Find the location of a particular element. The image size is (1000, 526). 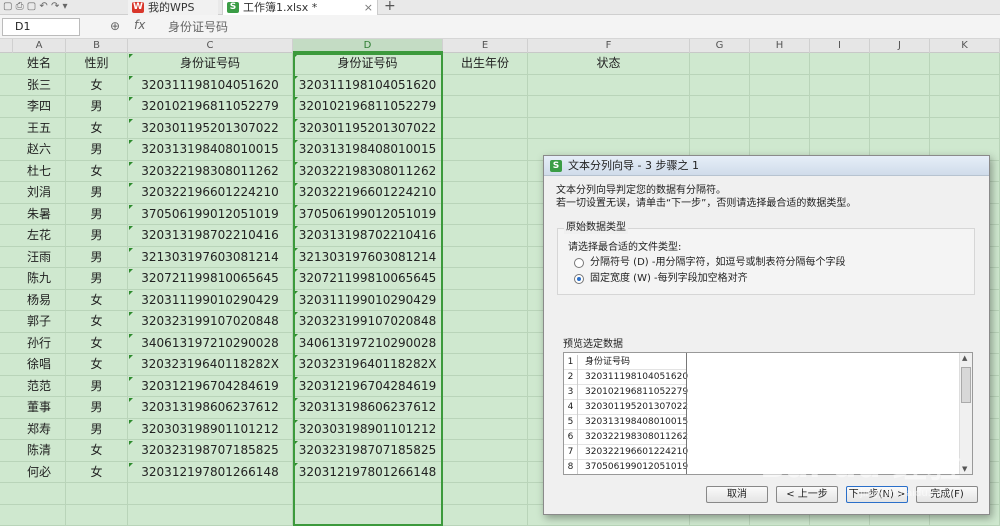

cell-id-copy: 340613197210290028 is located at coordinates (368, 343).